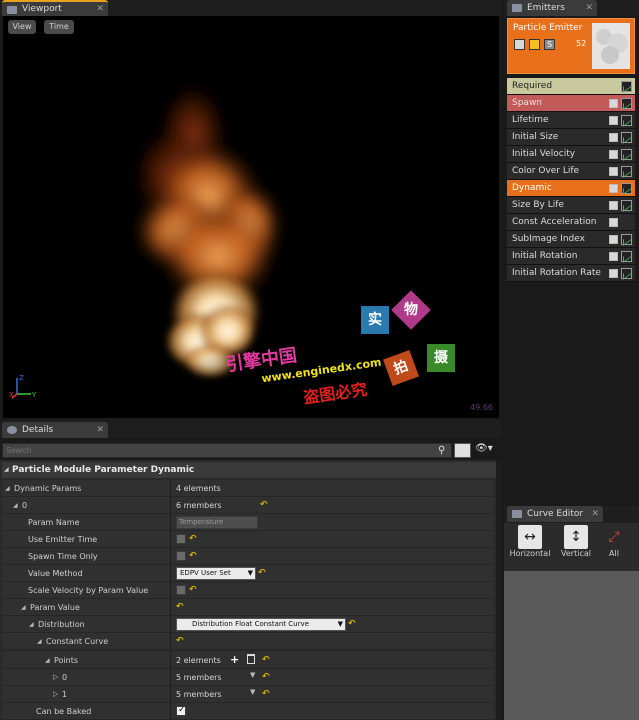 The width and height of the screenshot is (639, 720). I want to click on property-row: Dynamic Params 4 elements, so click(248, 488).